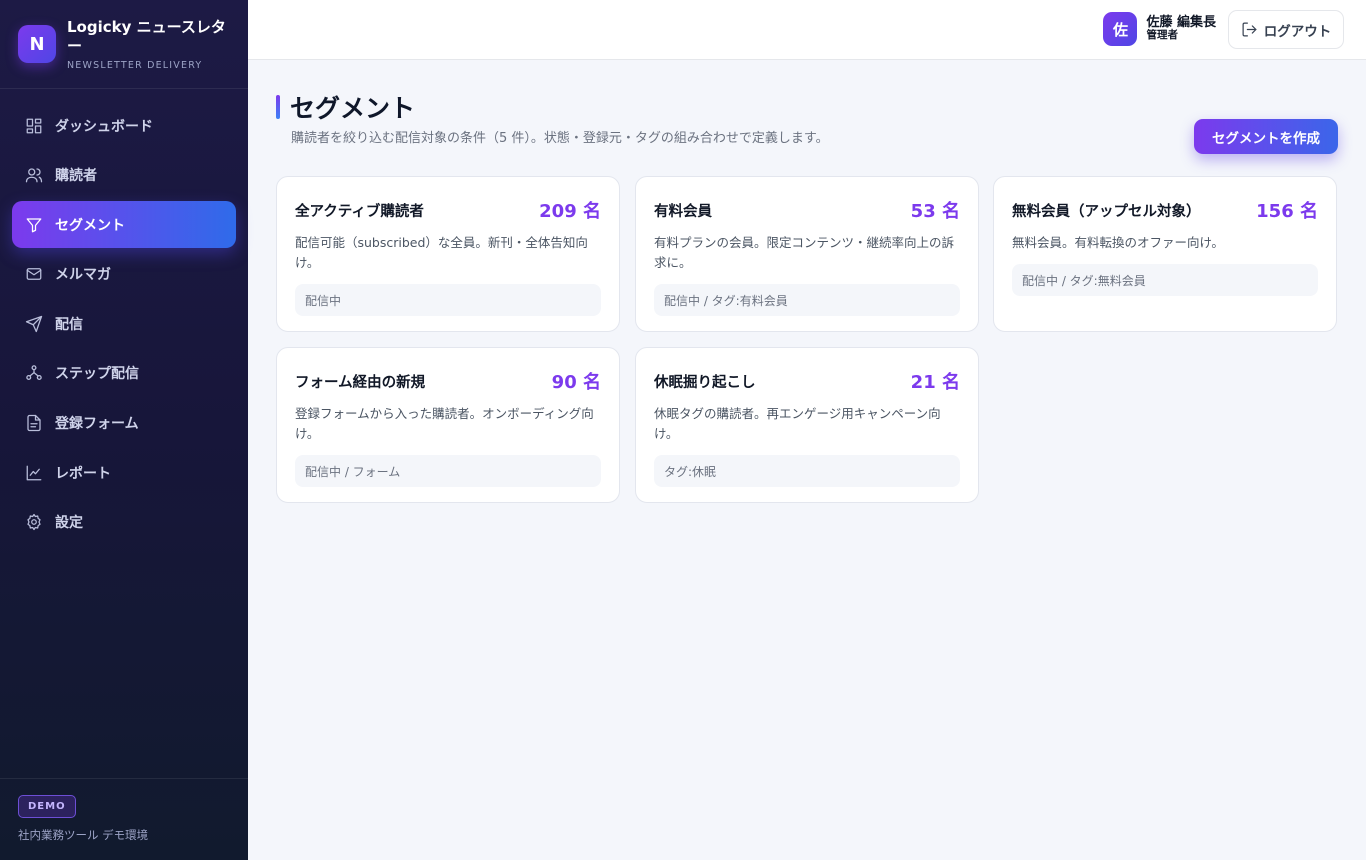  I want to click on avatar: 佐, so click(1120, 29).